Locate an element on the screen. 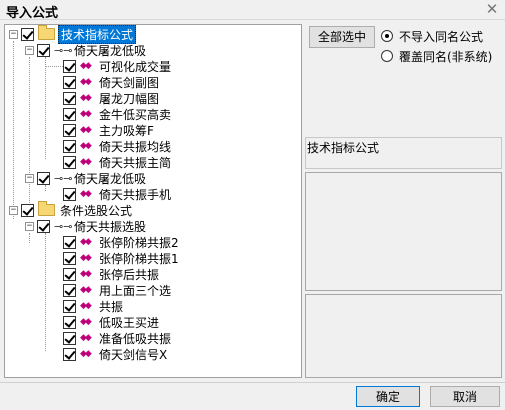  radio-label: 不导入同名公式 is located at coordinates (441, 36).